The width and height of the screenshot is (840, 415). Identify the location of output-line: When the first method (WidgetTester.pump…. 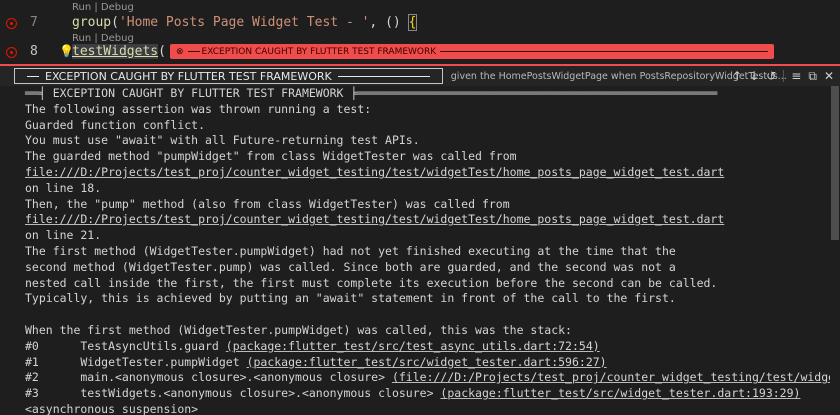
(415, 331).